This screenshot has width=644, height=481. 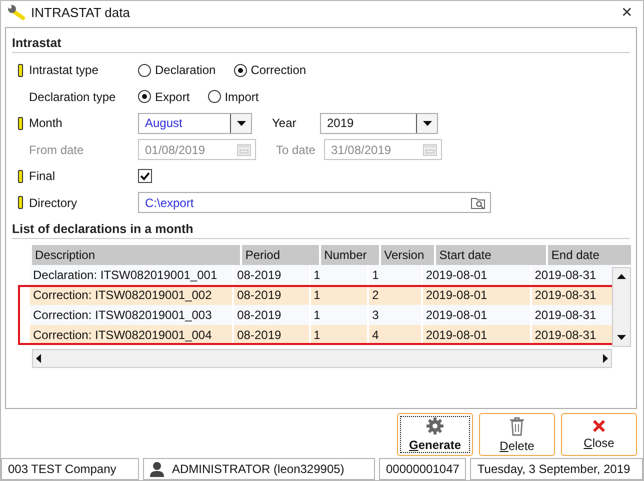 I want to click on field-label: Year, so click(x=285, y=123).